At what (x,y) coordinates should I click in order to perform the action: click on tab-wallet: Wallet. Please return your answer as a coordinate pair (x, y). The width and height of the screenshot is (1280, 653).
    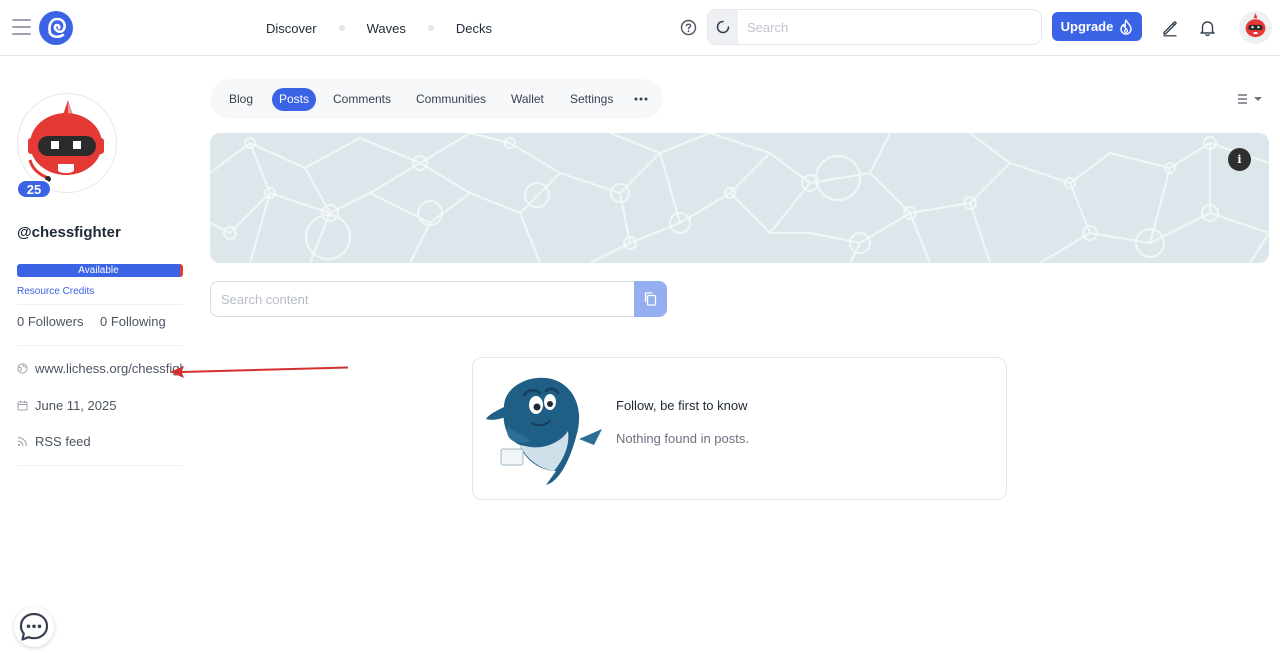
    Looking at the image, I should click on (527, 99).